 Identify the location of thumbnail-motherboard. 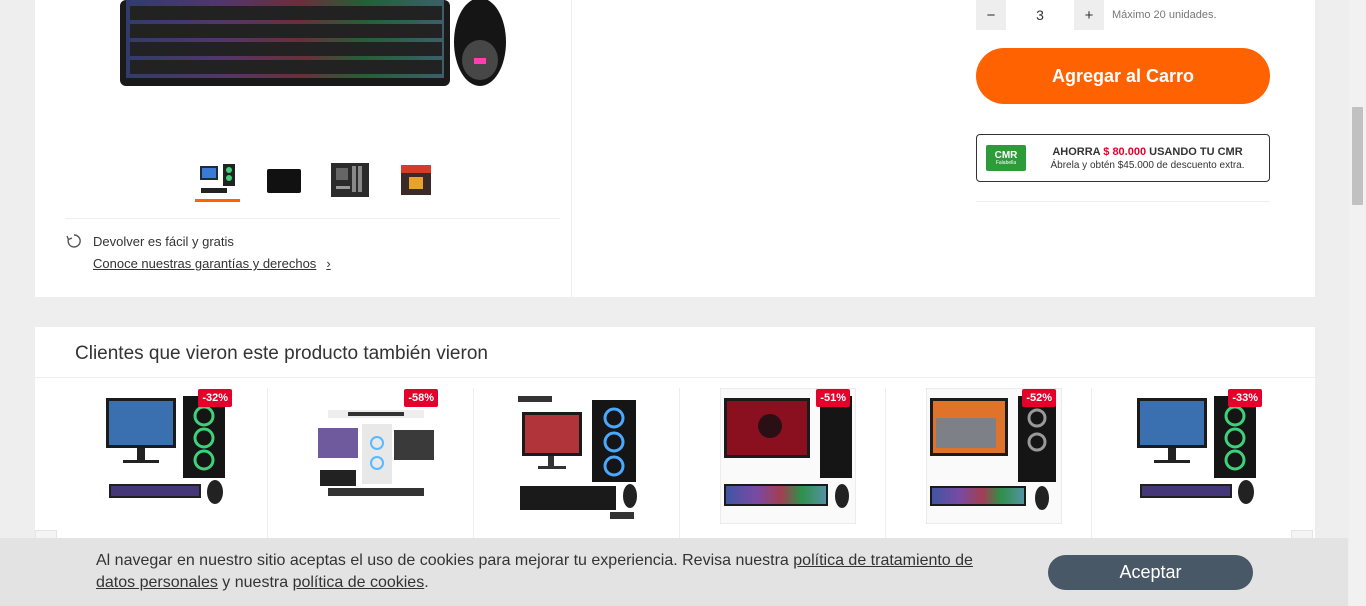
(349, 180).